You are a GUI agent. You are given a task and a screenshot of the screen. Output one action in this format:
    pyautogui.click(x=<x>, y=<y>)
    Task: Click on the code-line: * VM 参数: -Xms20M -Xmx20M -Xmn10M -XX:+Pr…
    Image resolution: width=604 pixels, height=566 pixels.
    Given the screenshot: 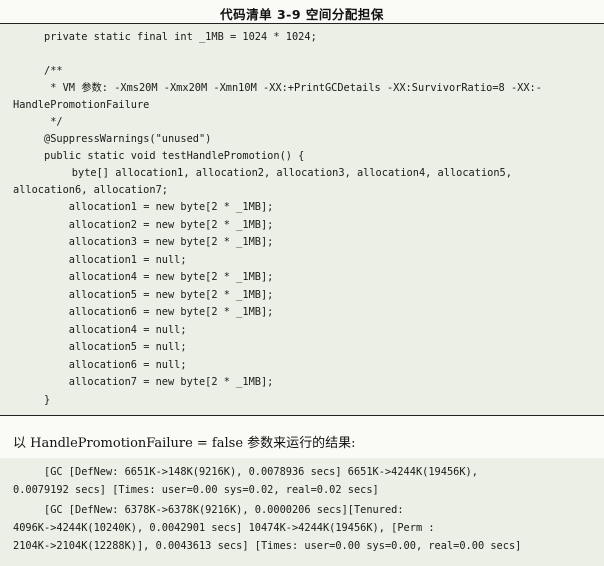 What is the action you would take?
    pyautogui.click(x=293, y=88)
    